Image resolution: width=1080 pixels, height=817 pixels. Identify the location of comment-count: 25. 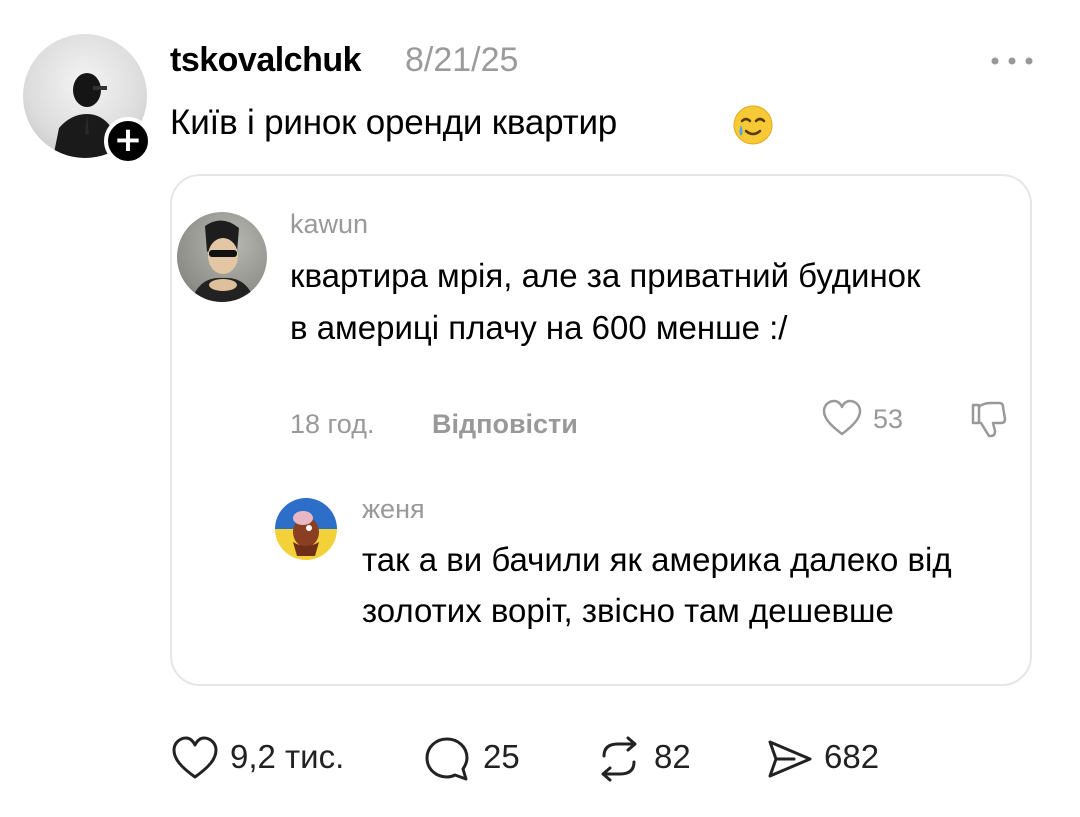
(501, 756).